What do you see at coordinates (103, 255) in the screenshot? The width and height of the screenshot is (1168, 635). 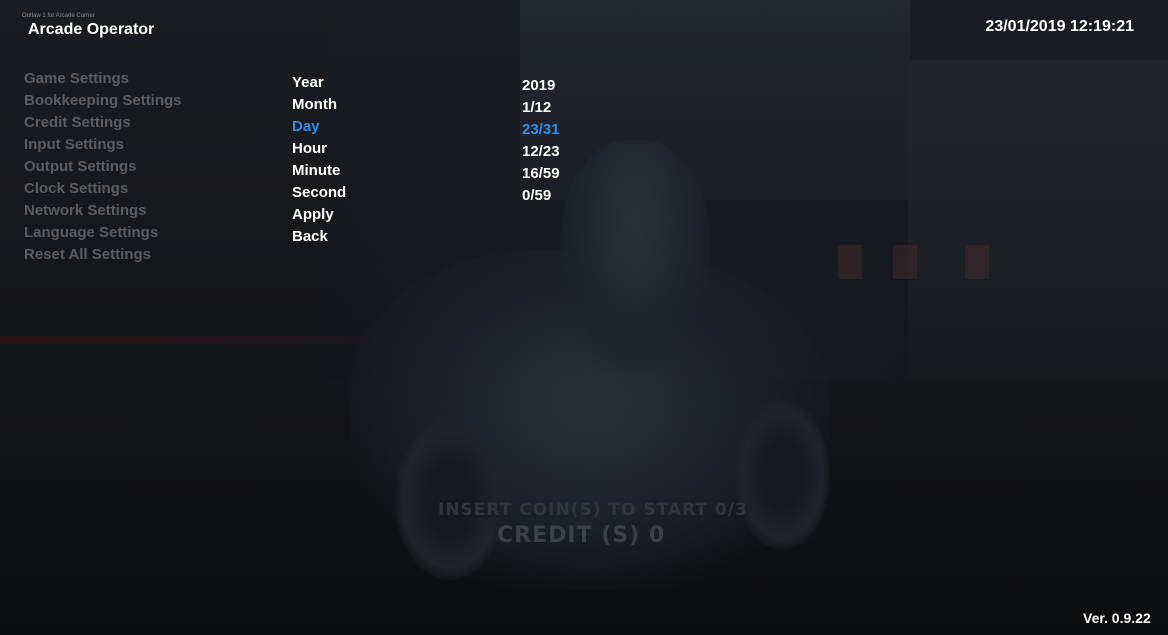 I see `menu-item-reset-all-settings: Reset All Settings` at bounding box center [103, 255].